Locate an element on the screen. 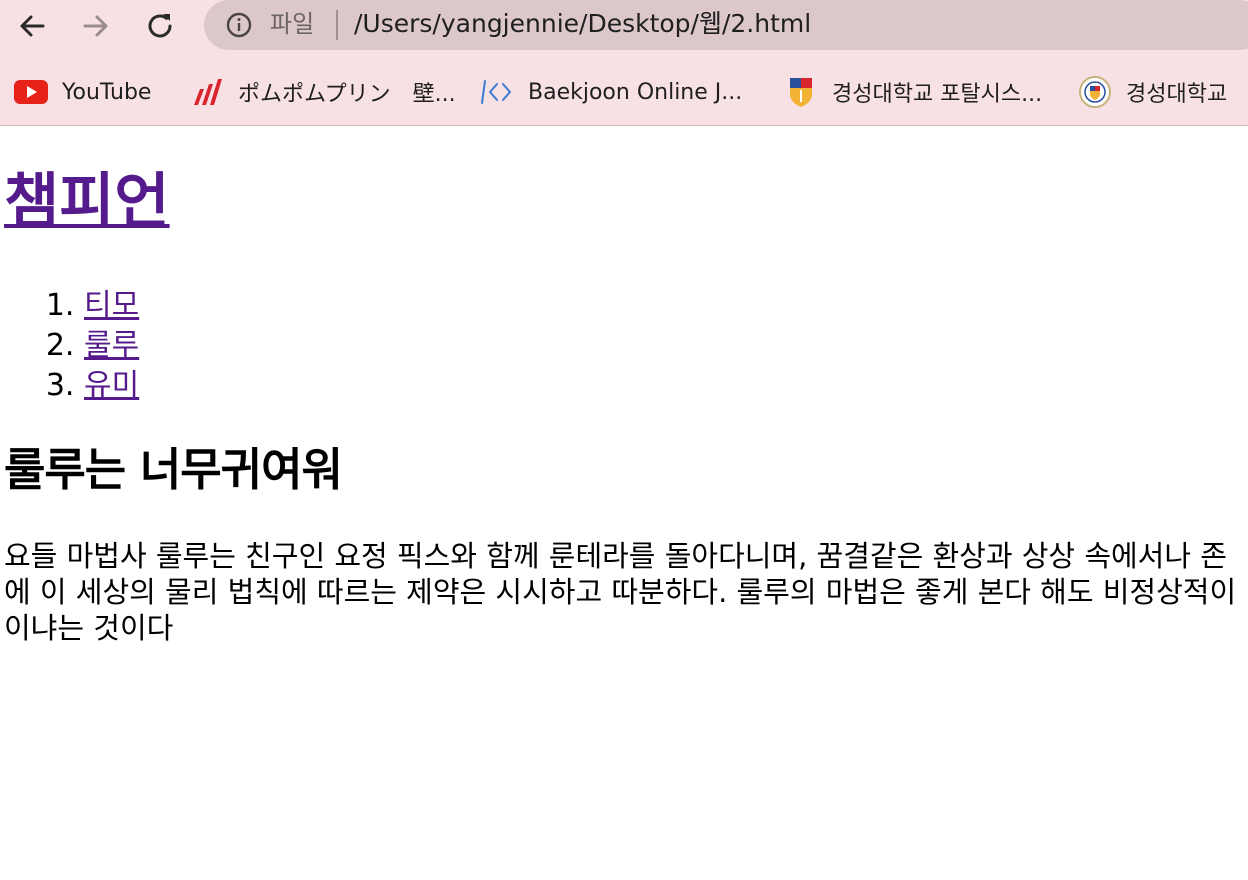  champion-link-yuumi: 유미 is located at coordinates (111, 385).